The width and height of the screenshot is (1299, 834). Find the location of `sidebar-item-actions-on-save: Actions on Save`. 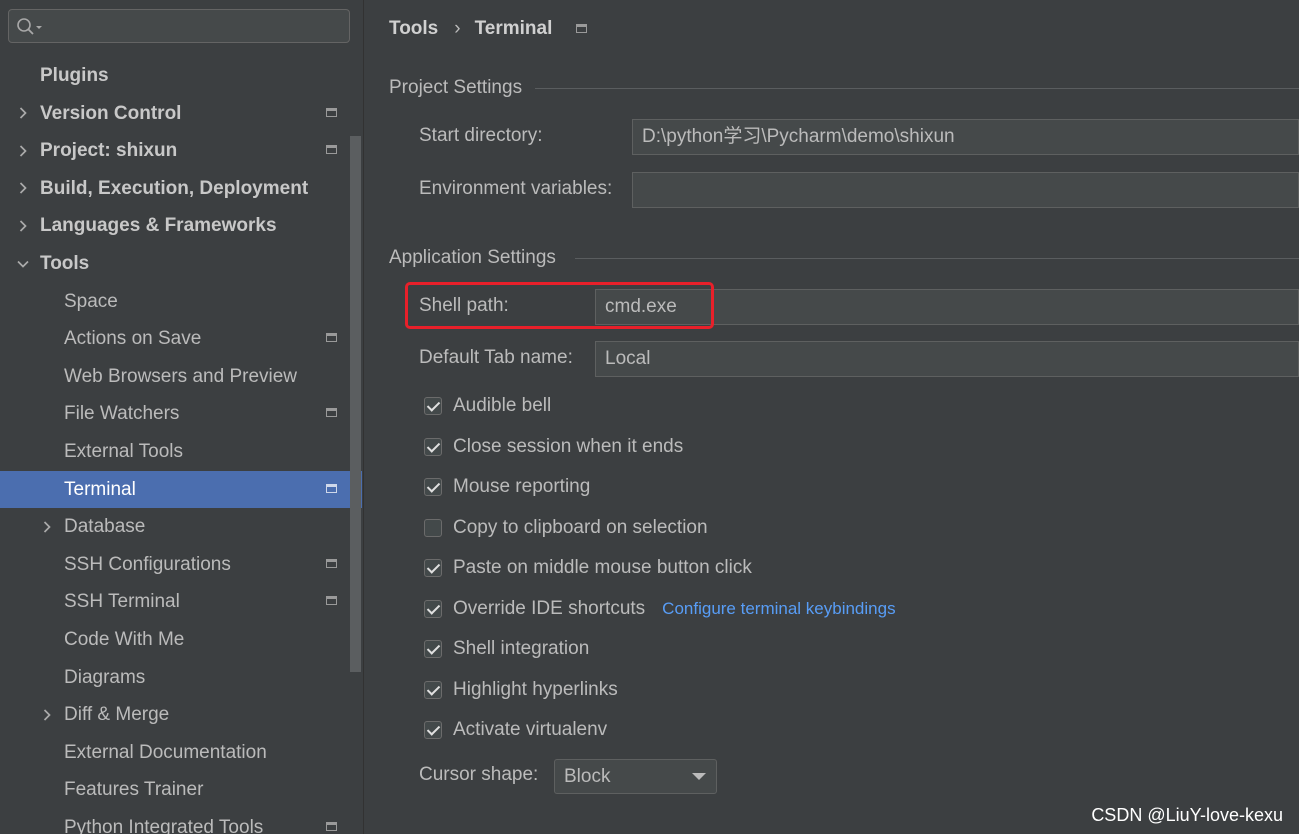

sidebar-item-actions-on-save: Actions on Save is located at coordinates (181, 338).